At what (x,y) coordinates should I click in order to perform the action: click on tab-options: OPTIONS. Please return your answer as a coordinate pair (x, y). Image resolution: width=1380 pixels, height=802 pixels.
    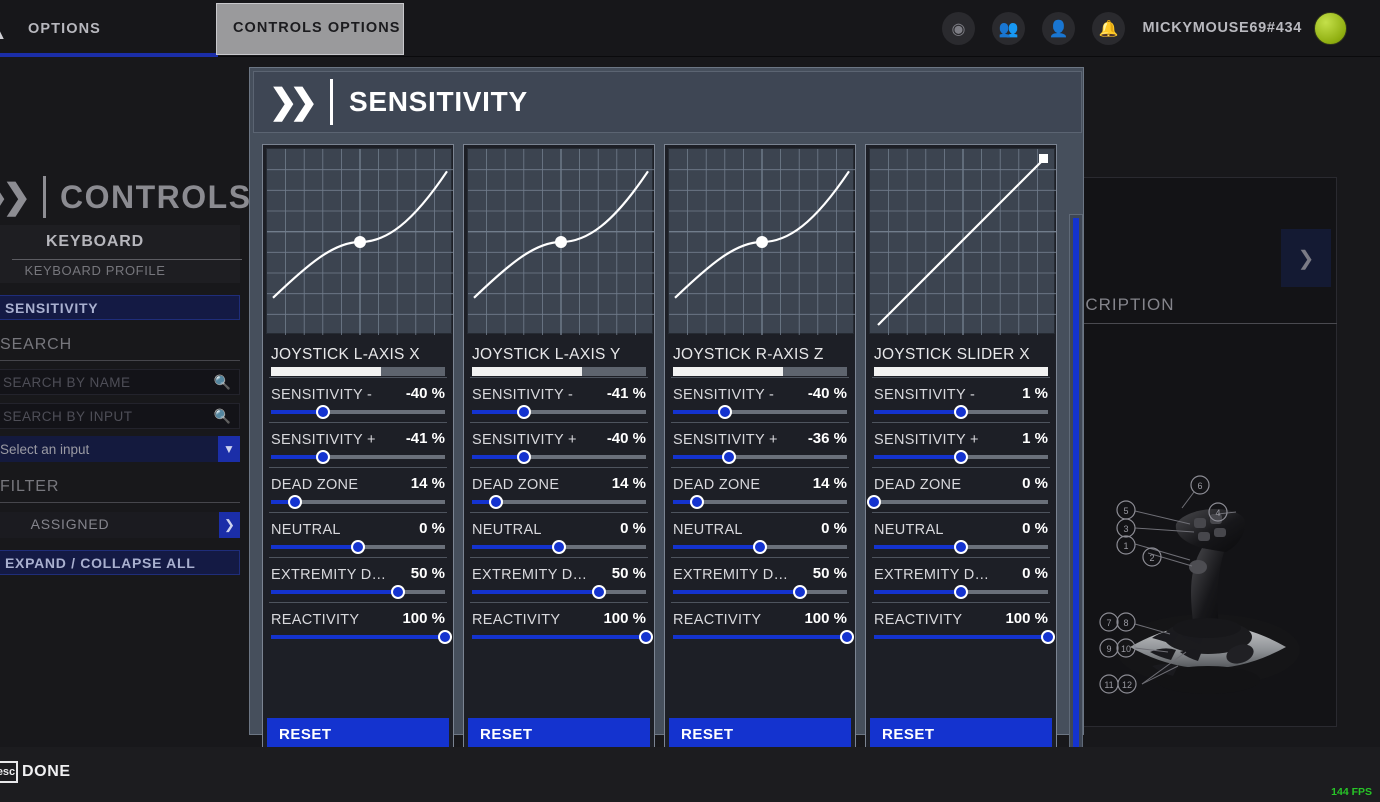
    Looking at the image, I should click on (109, 33).